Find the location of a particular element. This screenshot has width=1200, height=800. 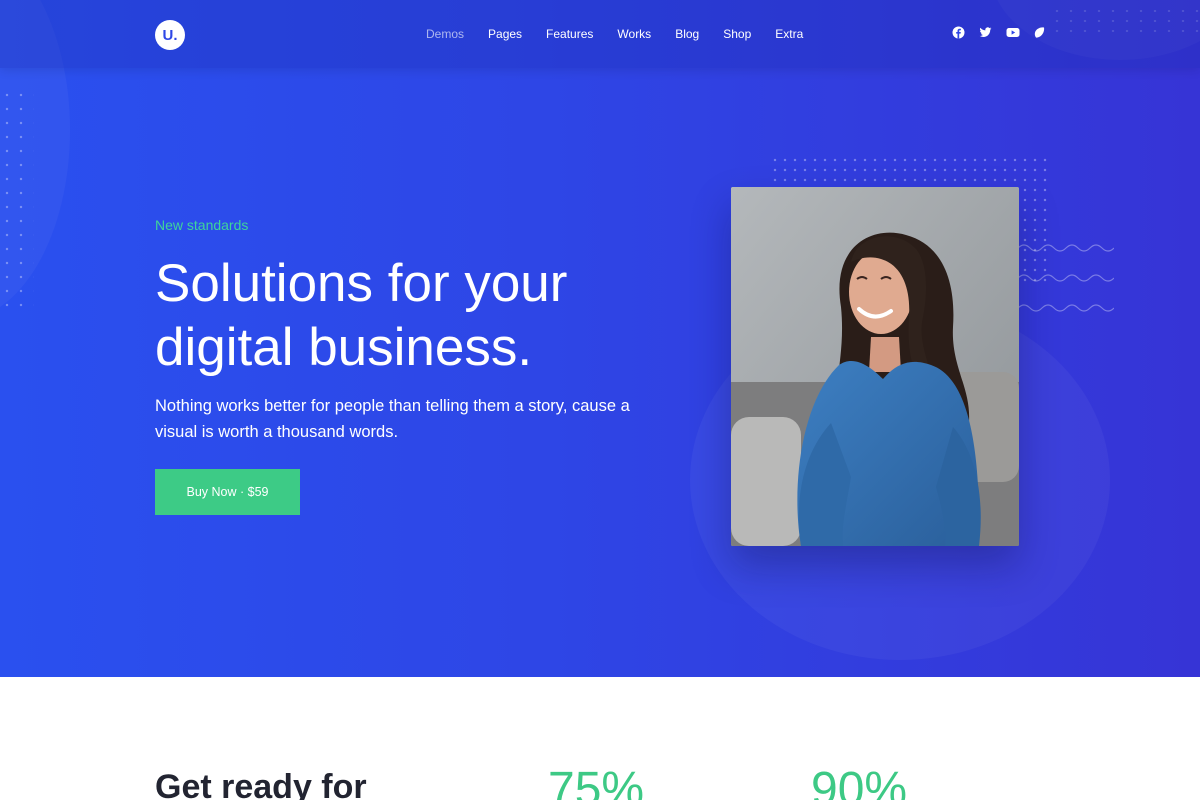

hero-headline: Solutions for your digital business. is located at coordinates (415, 316).